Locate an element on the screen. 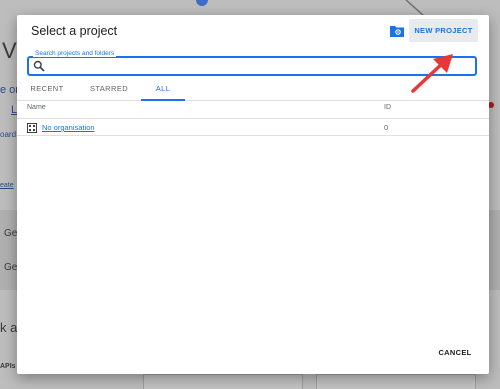 The width and height of the screenshot is (500, 389). folder-settings-button is located at coordinates (397, 31).